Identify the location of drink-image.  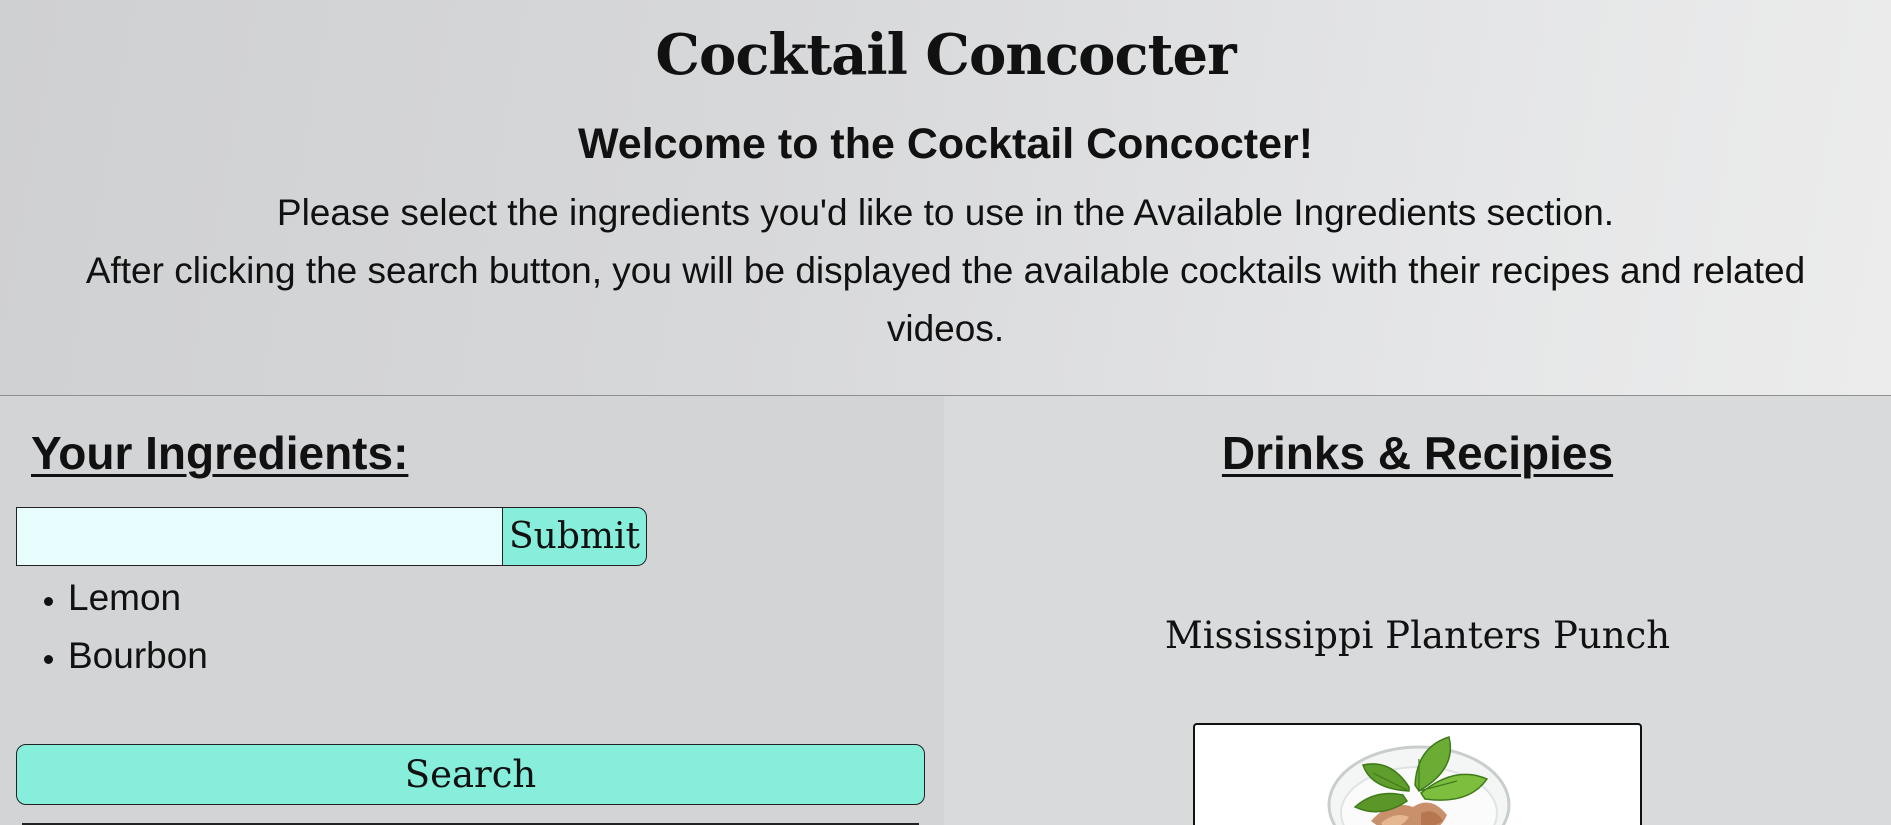
(1417, 774).